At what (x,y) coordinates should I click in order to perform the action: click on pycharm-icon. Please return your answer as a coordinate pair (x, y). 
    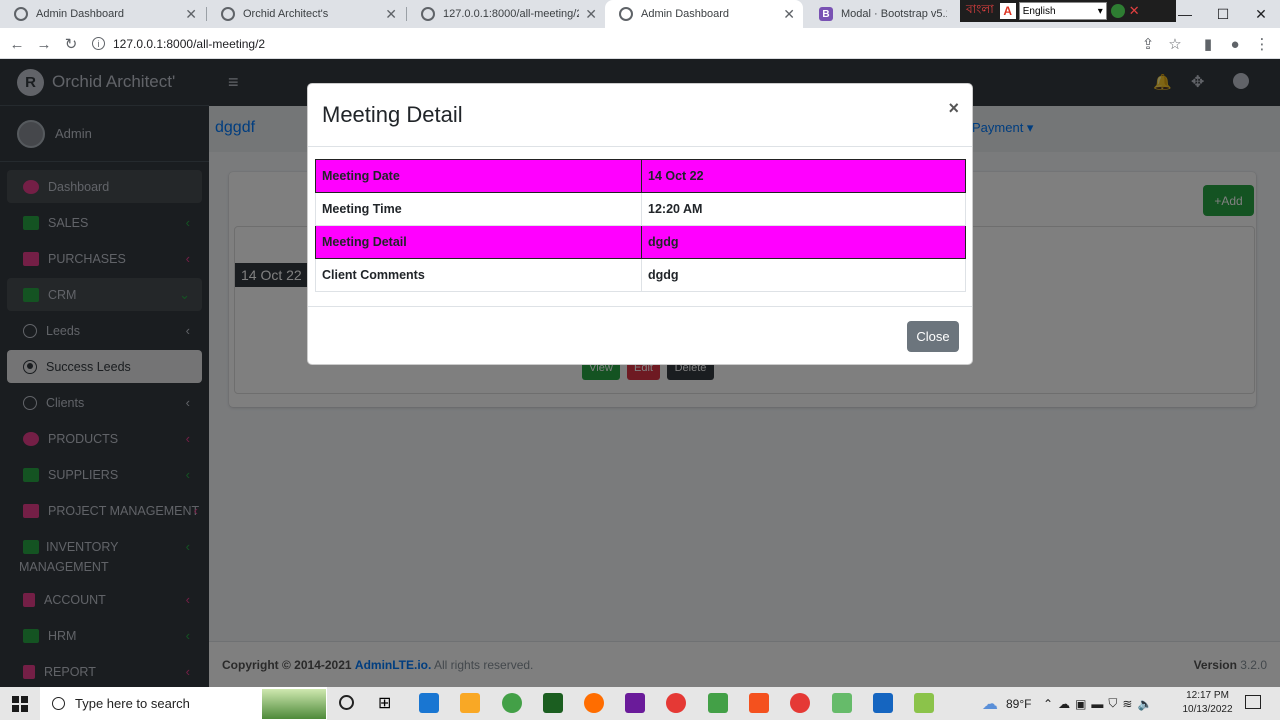
    Looking at the image, I should click on (553, 703).